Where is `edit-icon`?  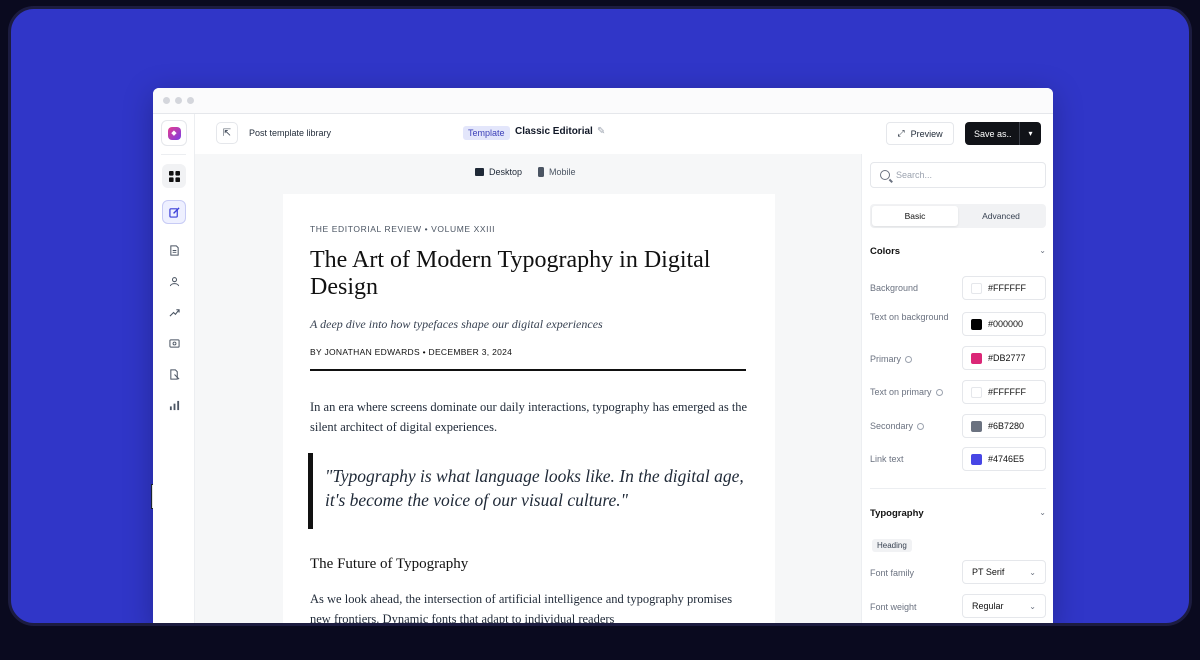 edit-icon is located at coordinates (174, 212).